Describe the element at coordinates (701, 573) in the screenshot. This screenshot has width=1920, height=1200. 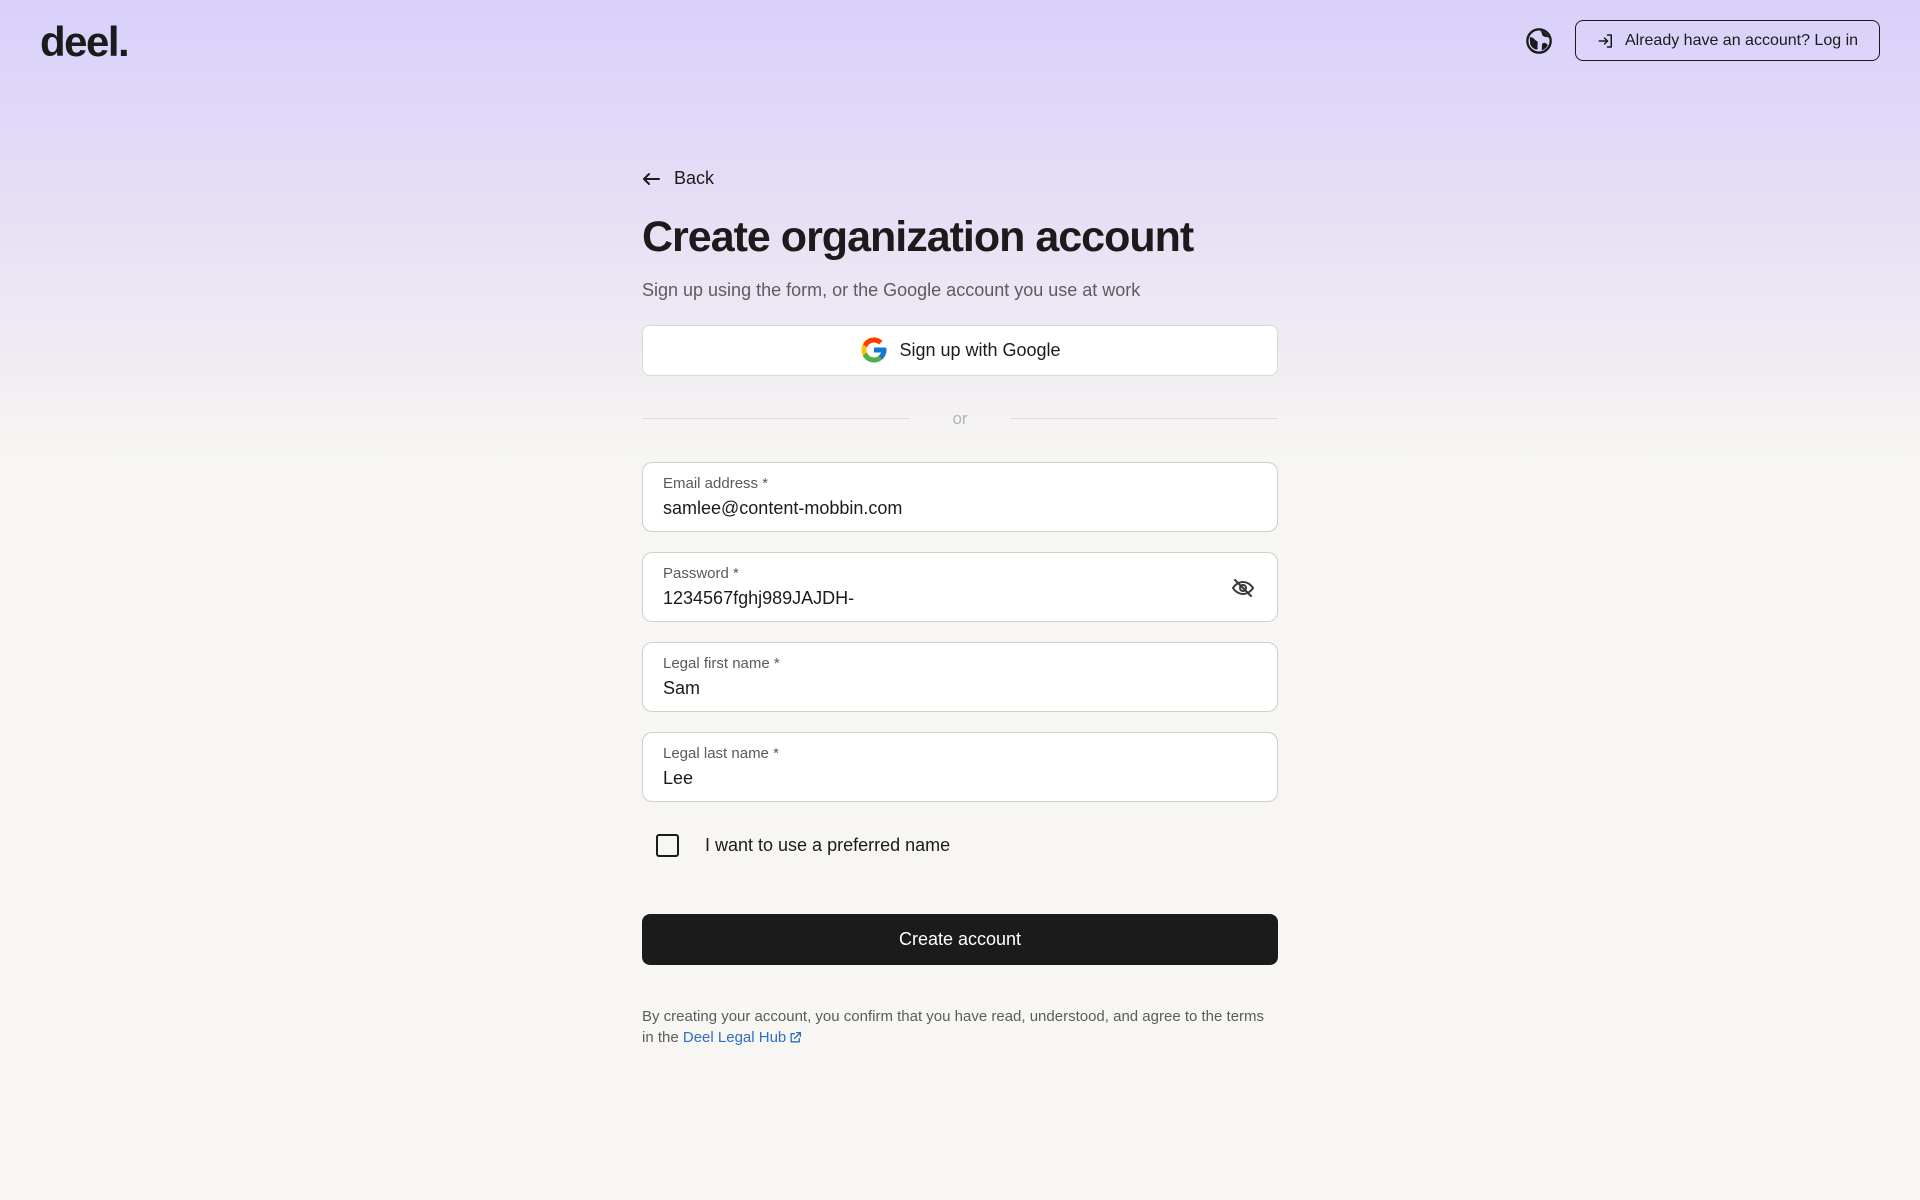
I see `password-label: Password *` at that location.